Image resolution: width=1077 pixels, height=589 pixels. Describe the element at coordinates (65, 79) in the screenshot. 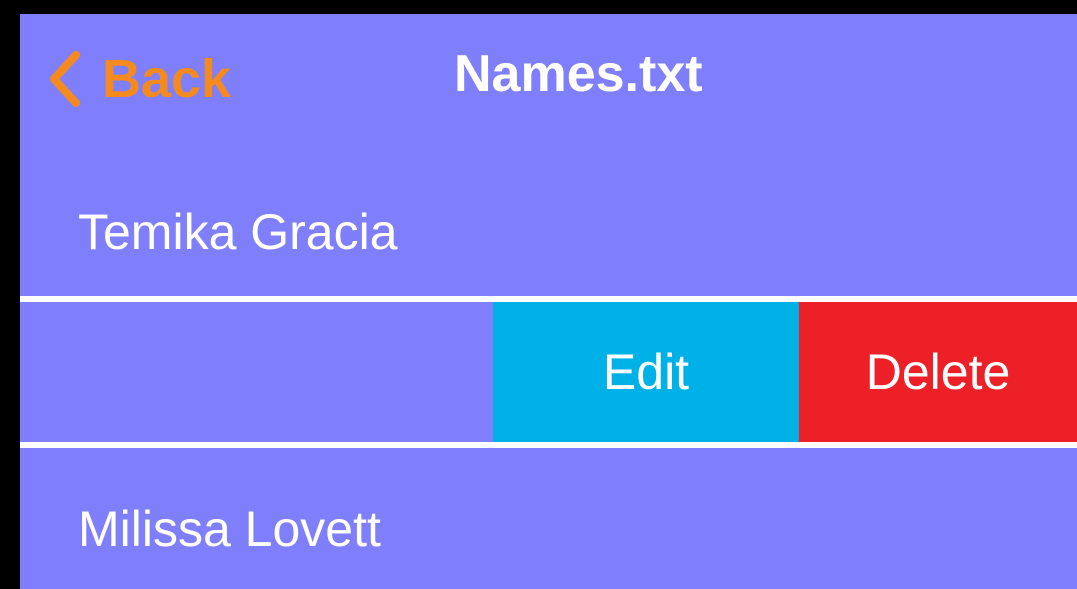

I see `chevron-left-icon` at that location.